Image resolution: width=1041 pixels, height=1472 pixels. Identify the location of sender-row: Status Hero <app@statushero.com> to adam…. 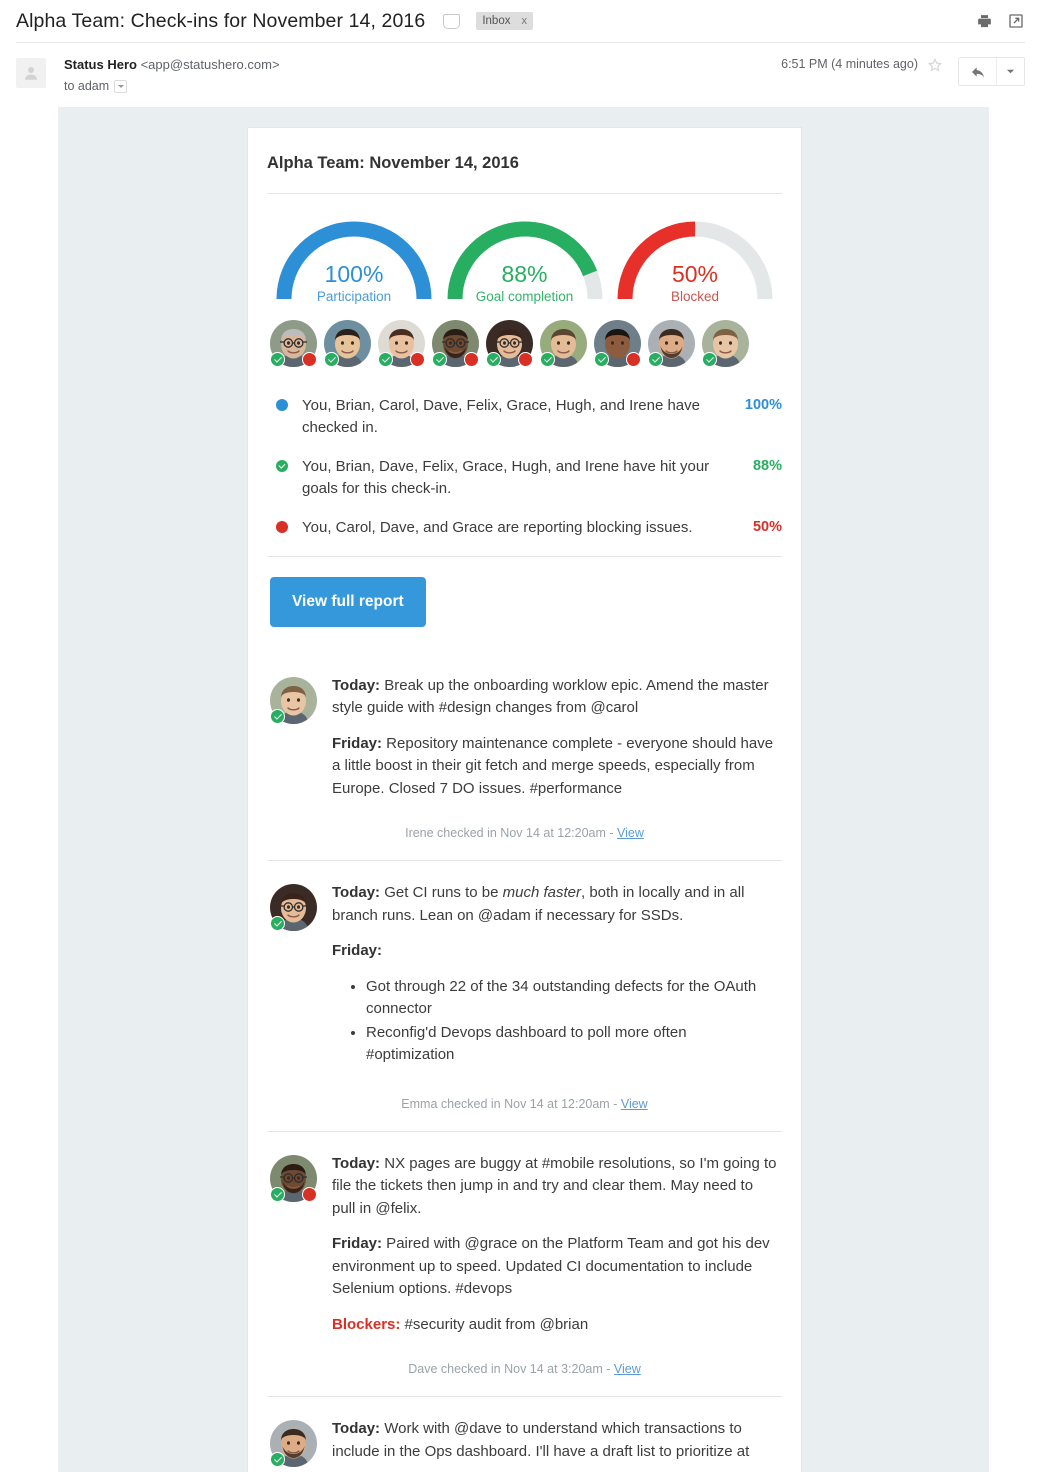
(520, 68).